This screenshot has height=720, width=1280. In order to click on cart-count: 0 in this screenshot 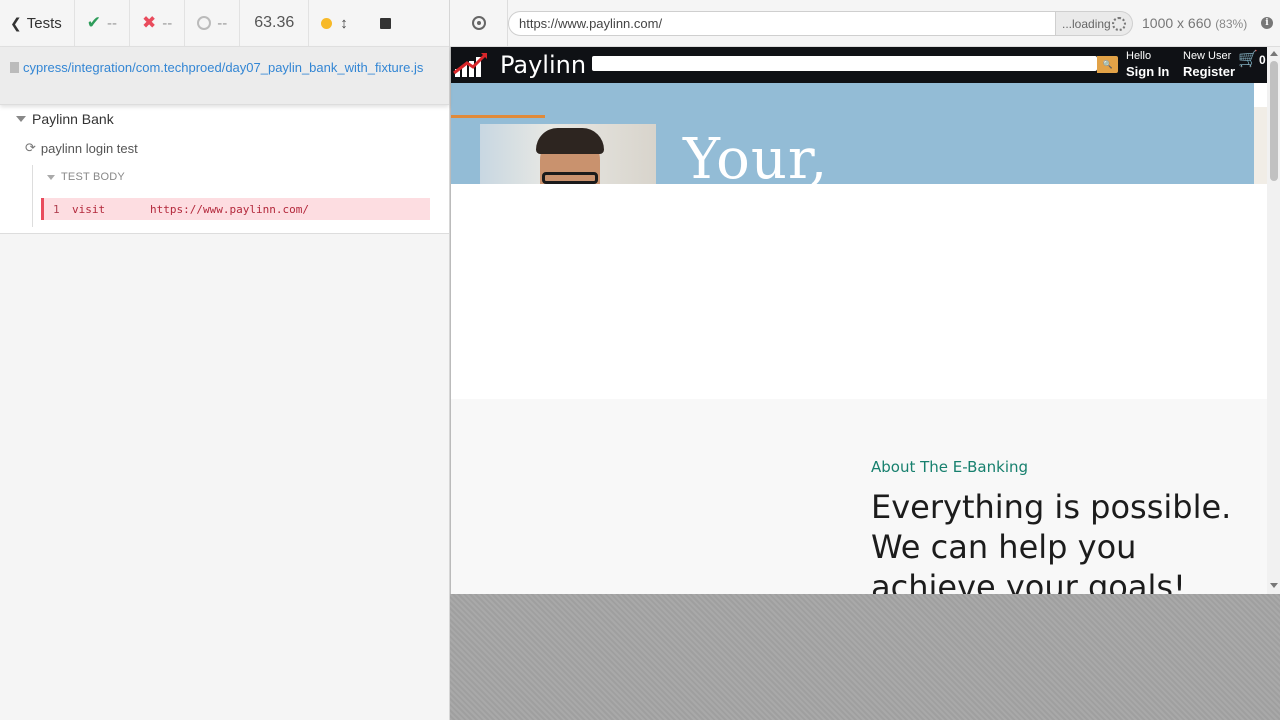, I will do `click(1262, 60)`.